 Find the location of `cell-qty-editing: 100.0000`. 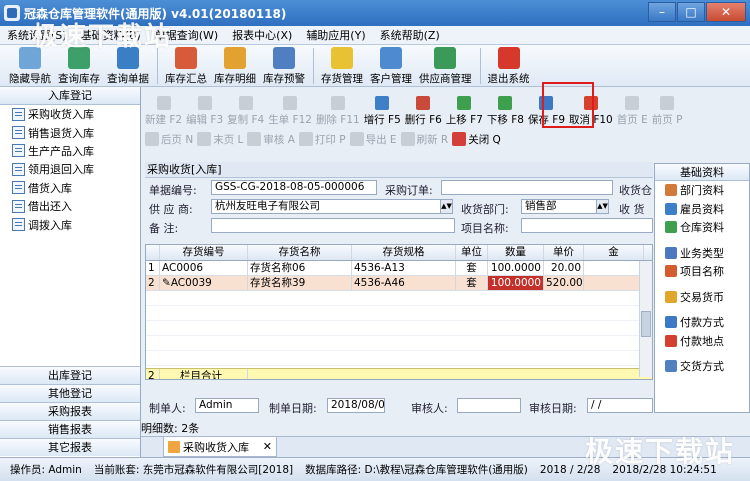

cell-qty-editing: 100.0000 is located at coordinates (516, 283).